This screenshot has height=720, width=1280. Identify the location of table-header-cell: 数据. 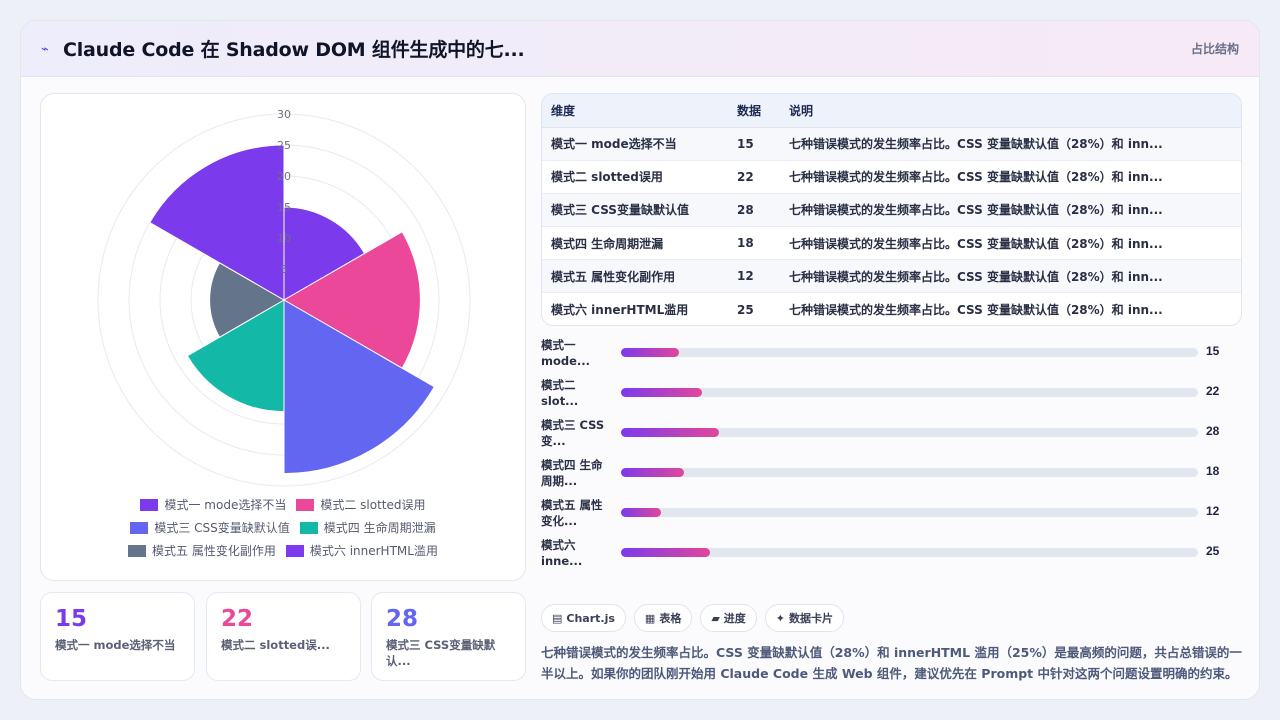
(754, 111).